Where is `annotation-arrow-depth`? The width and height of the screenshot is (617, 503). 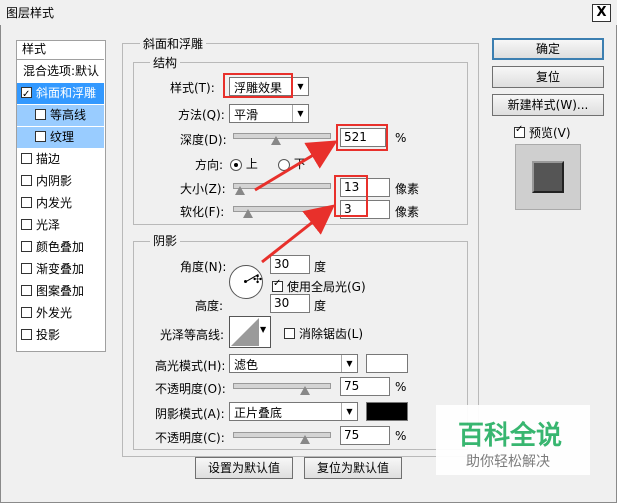 annotation-arrow-depth is located at coordinates (296, 166).